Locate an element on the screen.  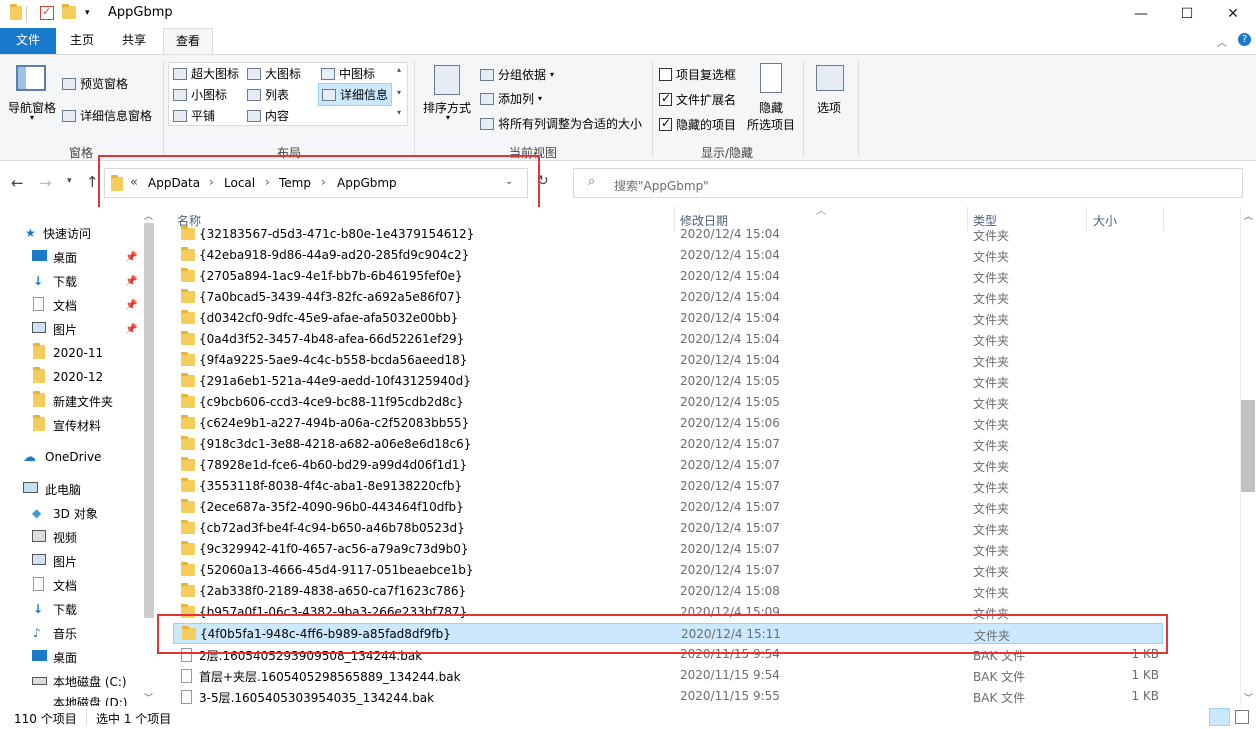
nav-folder-promo: 宣传材料 is located at coordinates (70, 425).